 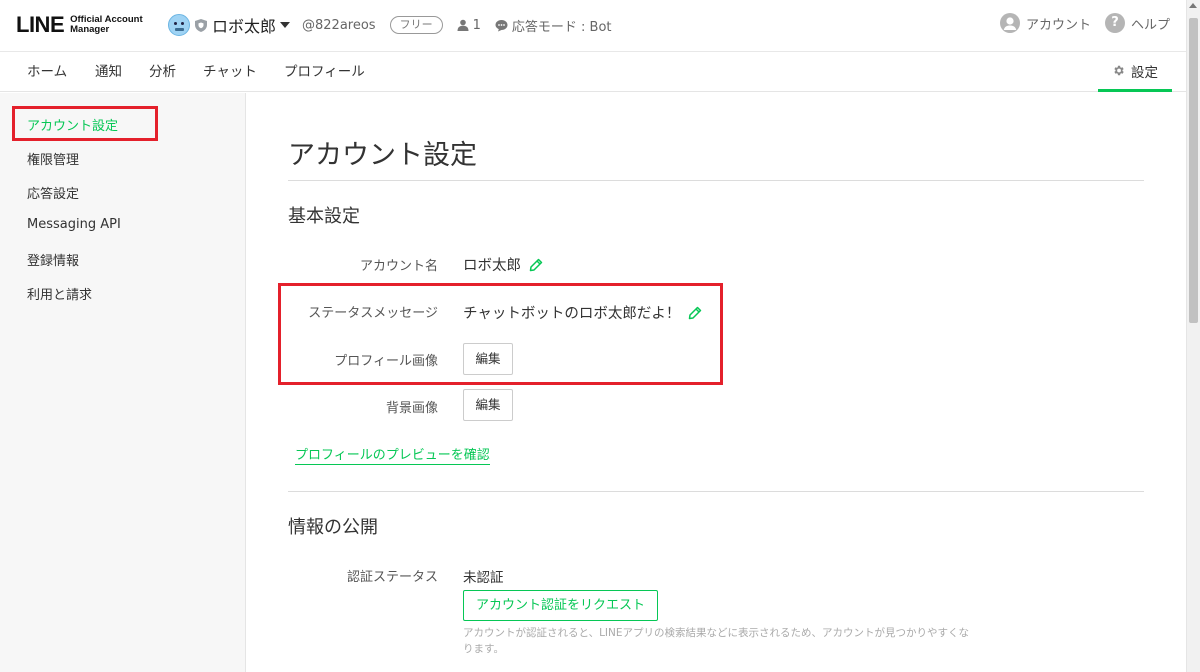 I want to click on scrollbar-thumb, so click(x=1193, y=170).